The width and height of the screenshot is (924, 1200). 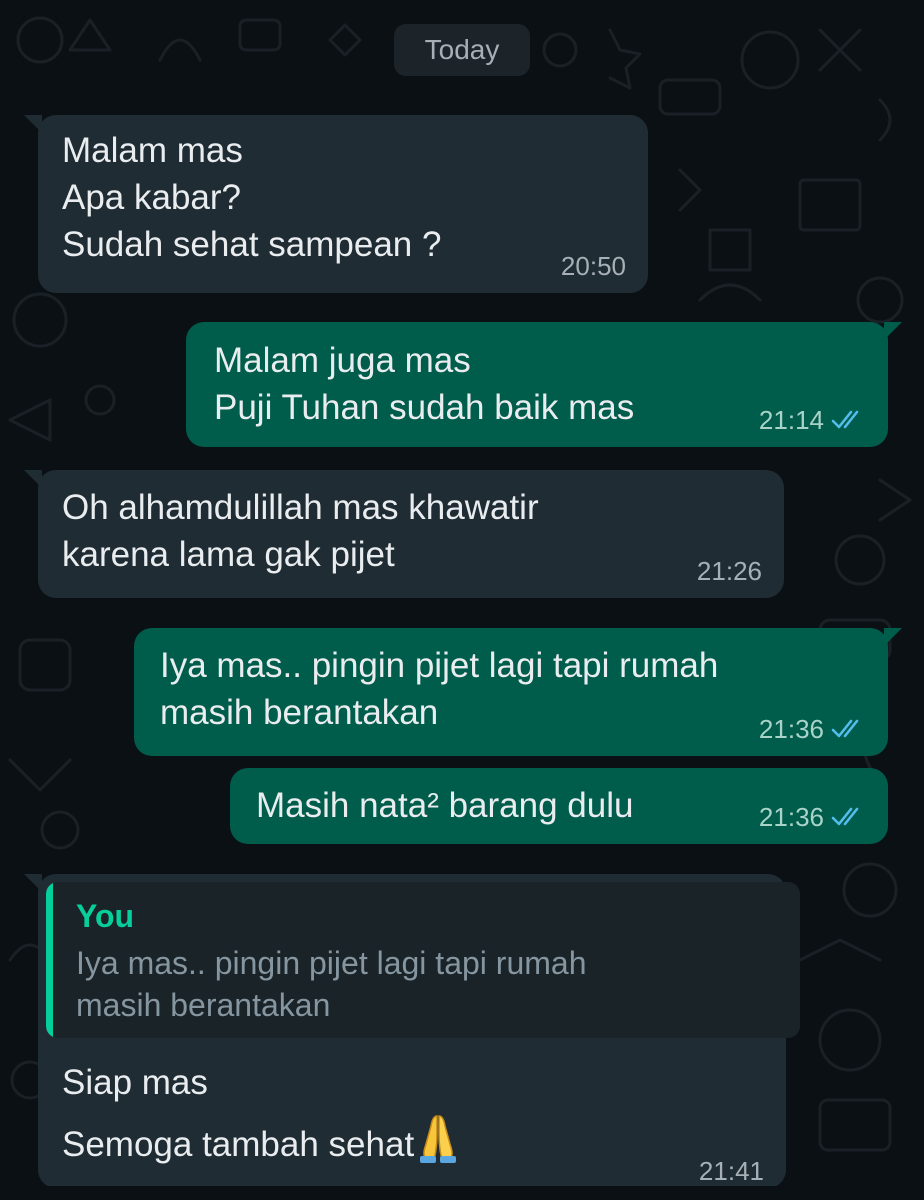 I want to click on message-meta: 20:50, so click(x=593, y=266).